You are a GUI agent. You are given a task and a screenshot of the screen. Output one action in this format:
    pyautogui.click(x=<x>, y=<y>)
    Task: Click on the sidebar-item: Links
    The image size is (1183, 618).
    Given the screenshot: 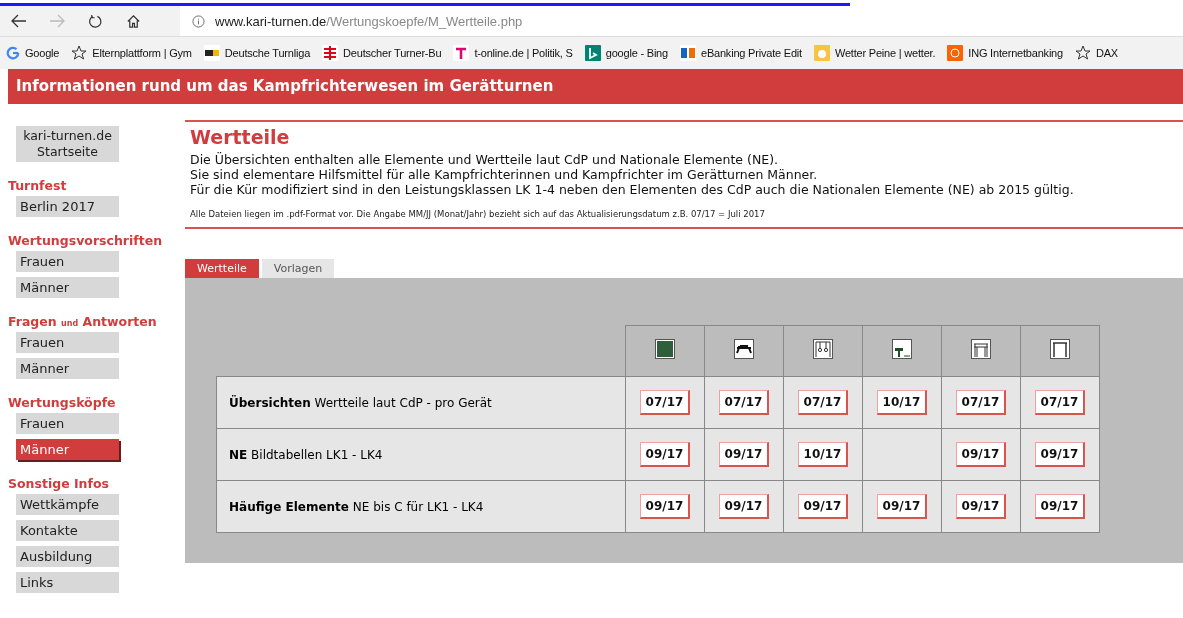 What is the action you would take?
    pyautogui.click(x=67, y=582)
    